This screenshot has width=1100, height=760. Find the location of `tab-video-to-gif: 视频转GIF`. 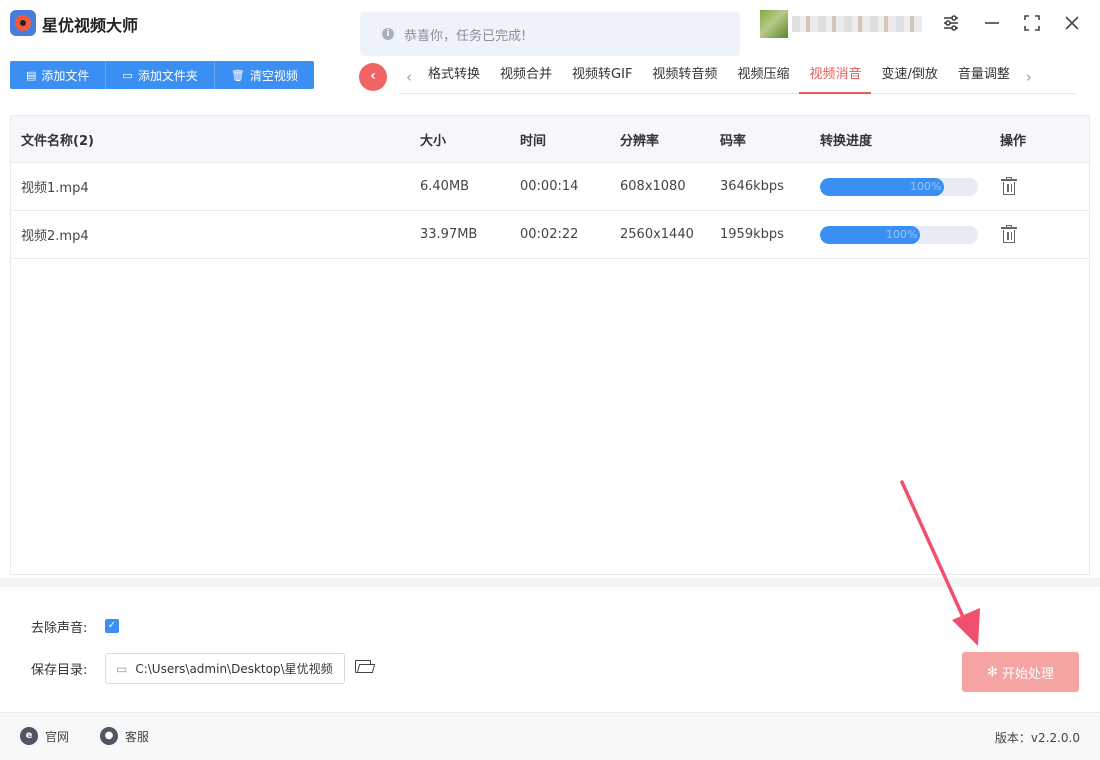

tab-video-to-gif: 视频转GIF is located at coordinates (602, 77).